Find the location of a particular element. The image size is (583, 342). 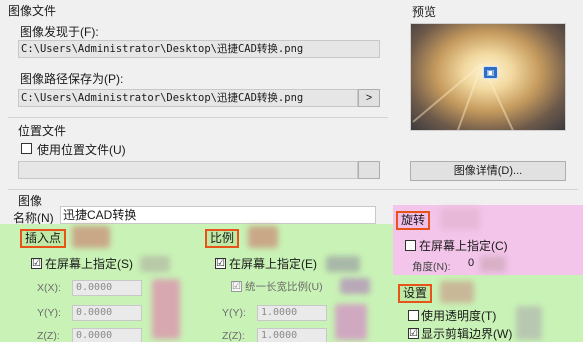

save-path-label: 图像路径保存为(P): is located at coordinates (72, 79).